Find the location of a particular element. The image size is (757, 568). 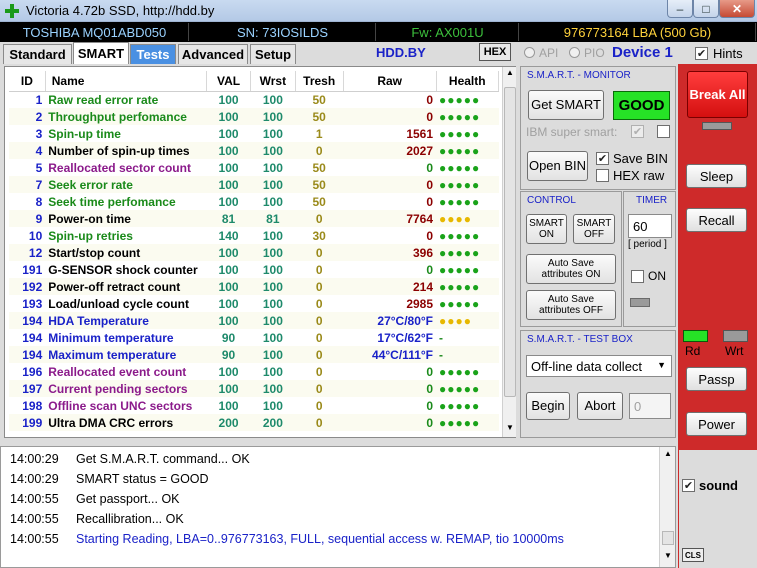

col-wrst-header: Wrst is located at coordinates (273, 81).